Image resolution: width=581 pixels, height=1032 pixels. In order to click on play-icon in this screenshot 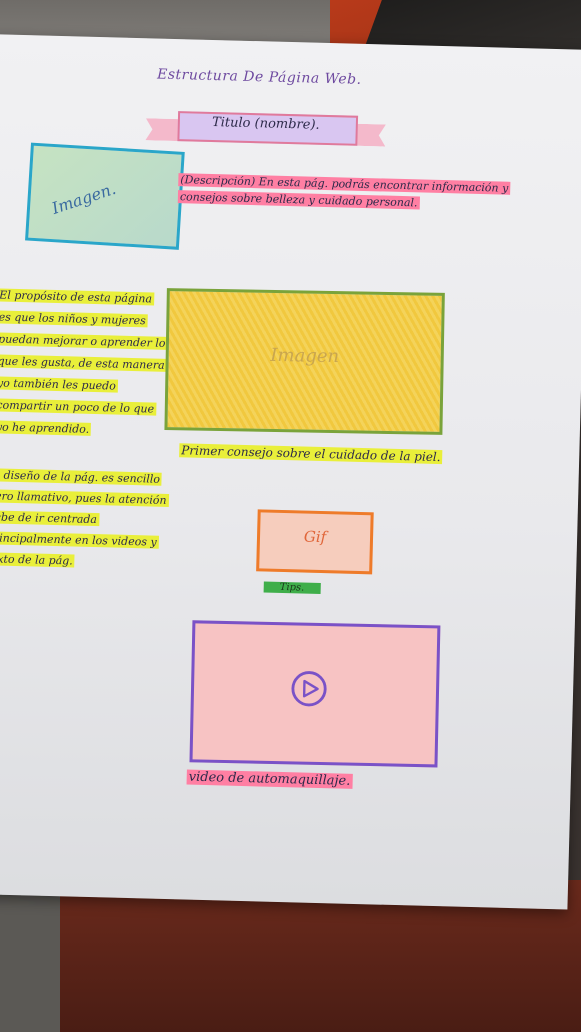, I will do `click(309, 689)`.